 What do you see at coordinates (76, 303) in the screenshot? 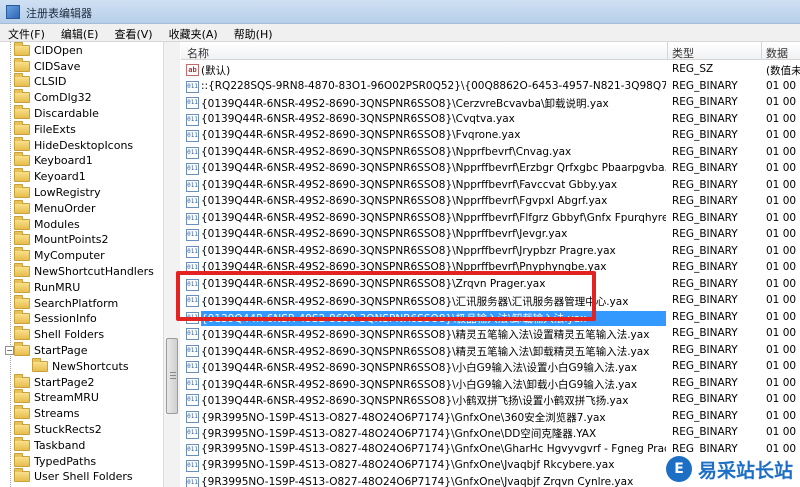
I see `tree-item-label: SearchPlatform` at bounding box center [76, 303].